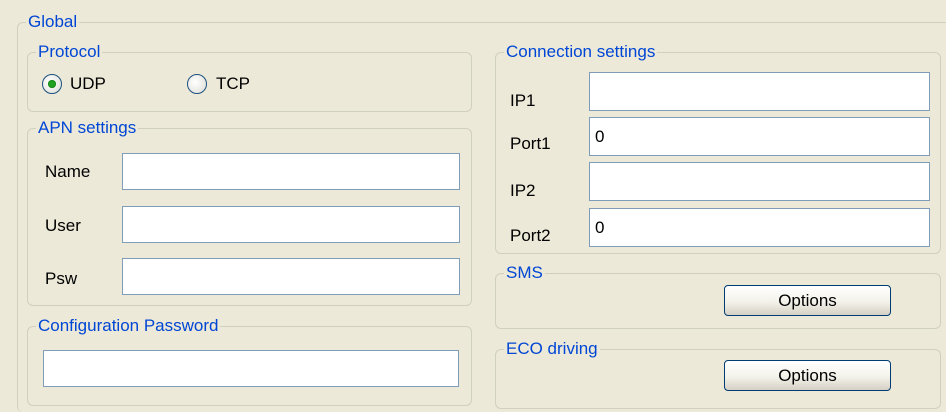 The image size is (946, 412). What do you see at coordinates (68, 171) in the screenshot?
I see `apn-name-label: Name` at bounding box center [68, 171].